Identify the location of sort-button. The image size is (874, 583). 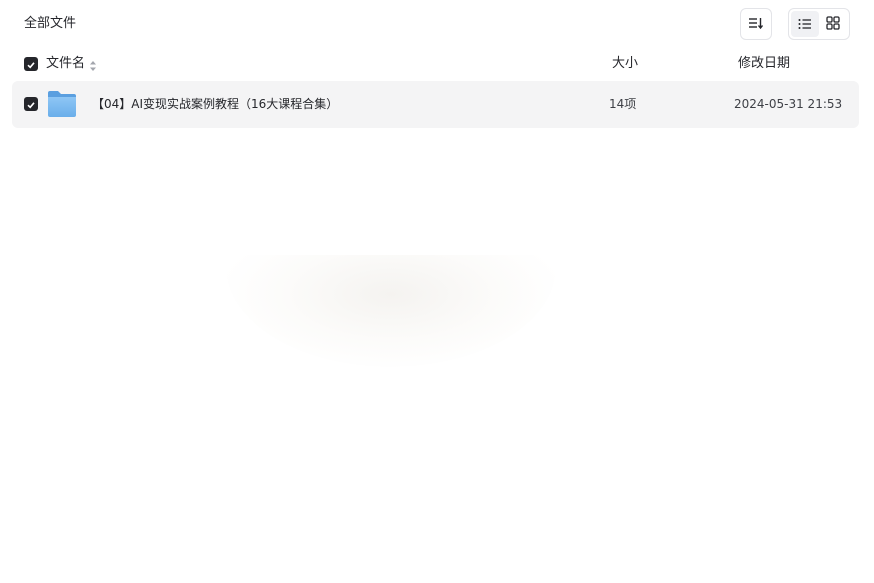
(756, 24).